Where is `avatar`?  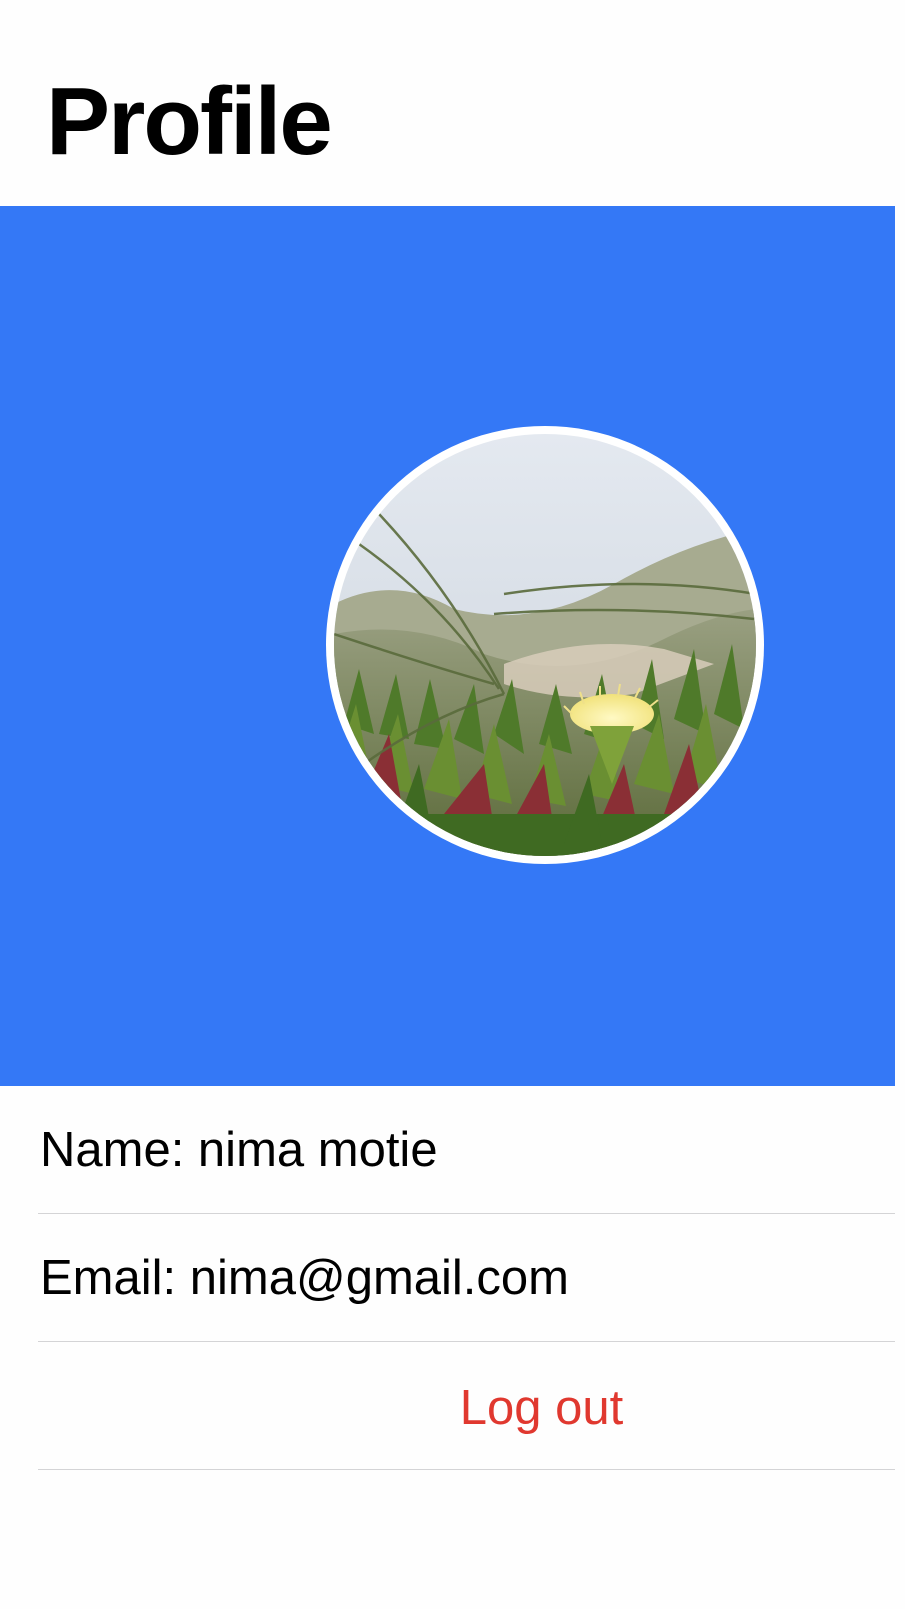 avatar is located at coordinates (545, 645).